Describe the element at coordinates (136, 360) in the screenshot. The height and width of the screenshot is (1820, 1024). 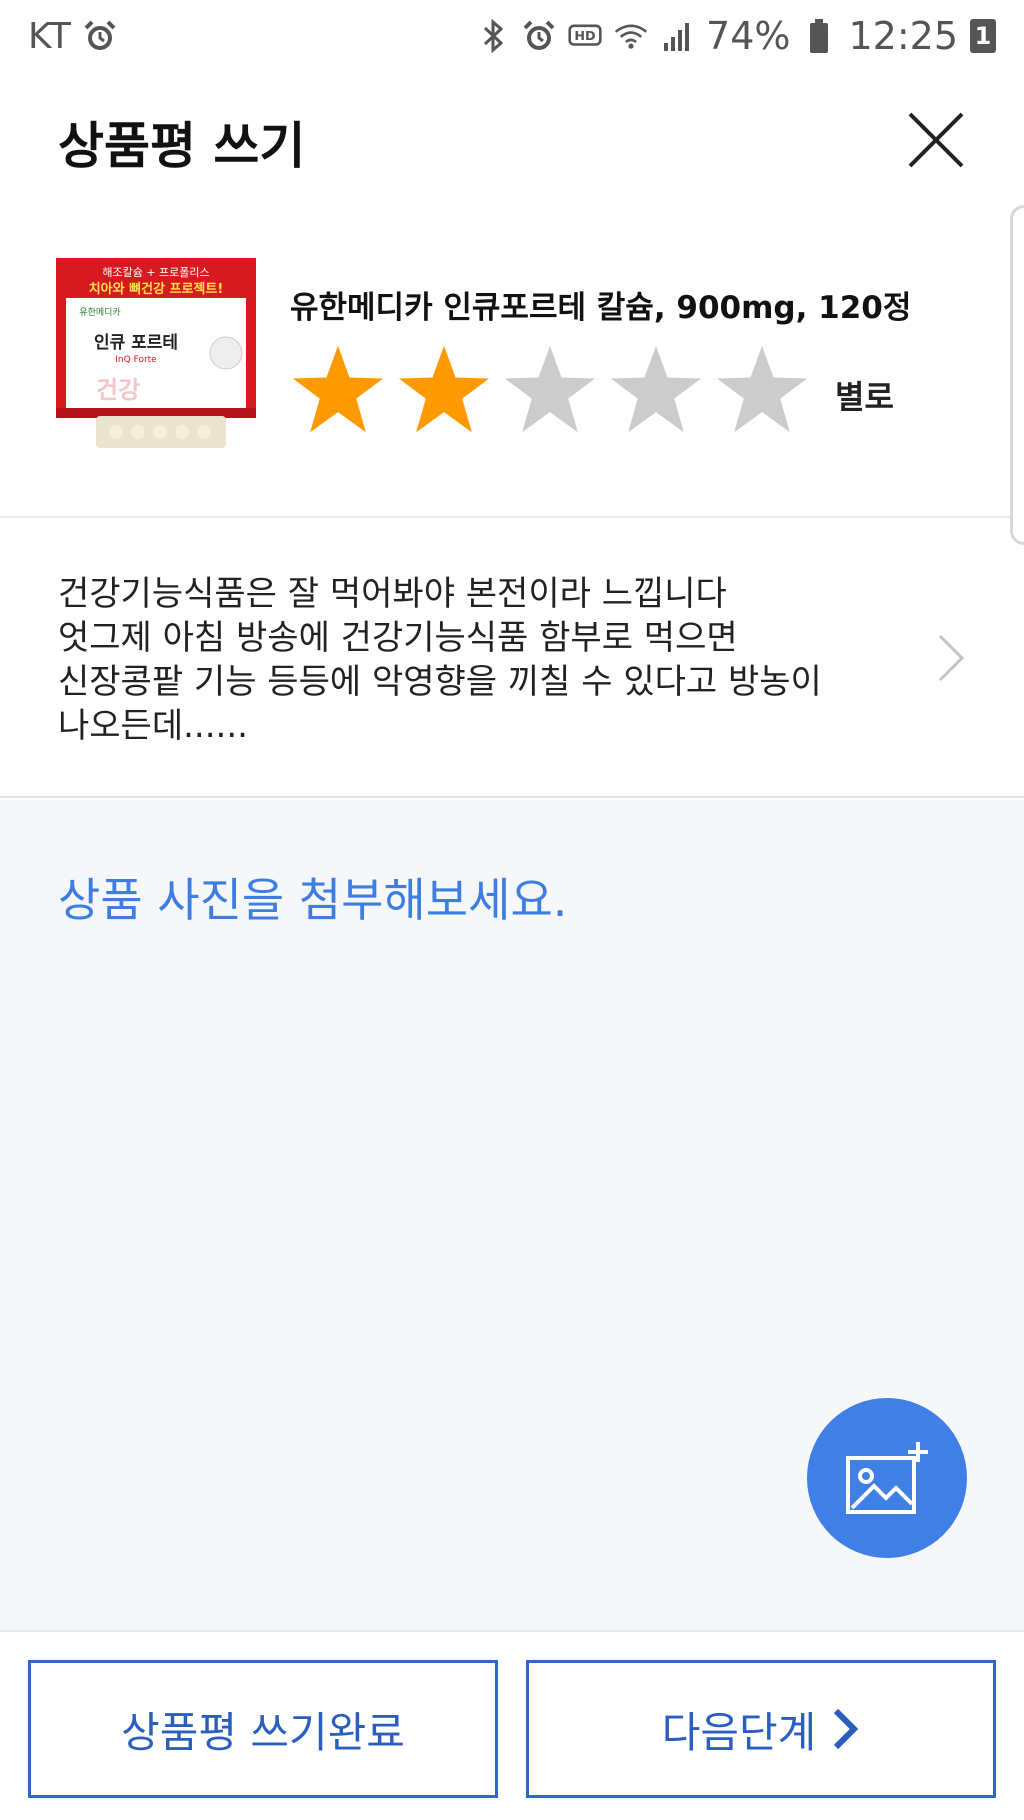
I see `thumb-name-en-text: InQ Forte` at that location.